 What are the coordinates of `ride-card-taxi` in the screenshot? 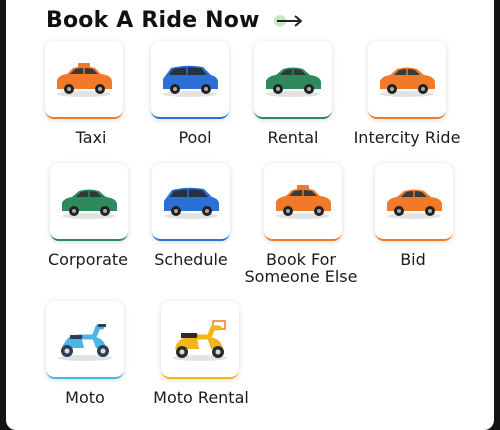 It's located at (84, 80).